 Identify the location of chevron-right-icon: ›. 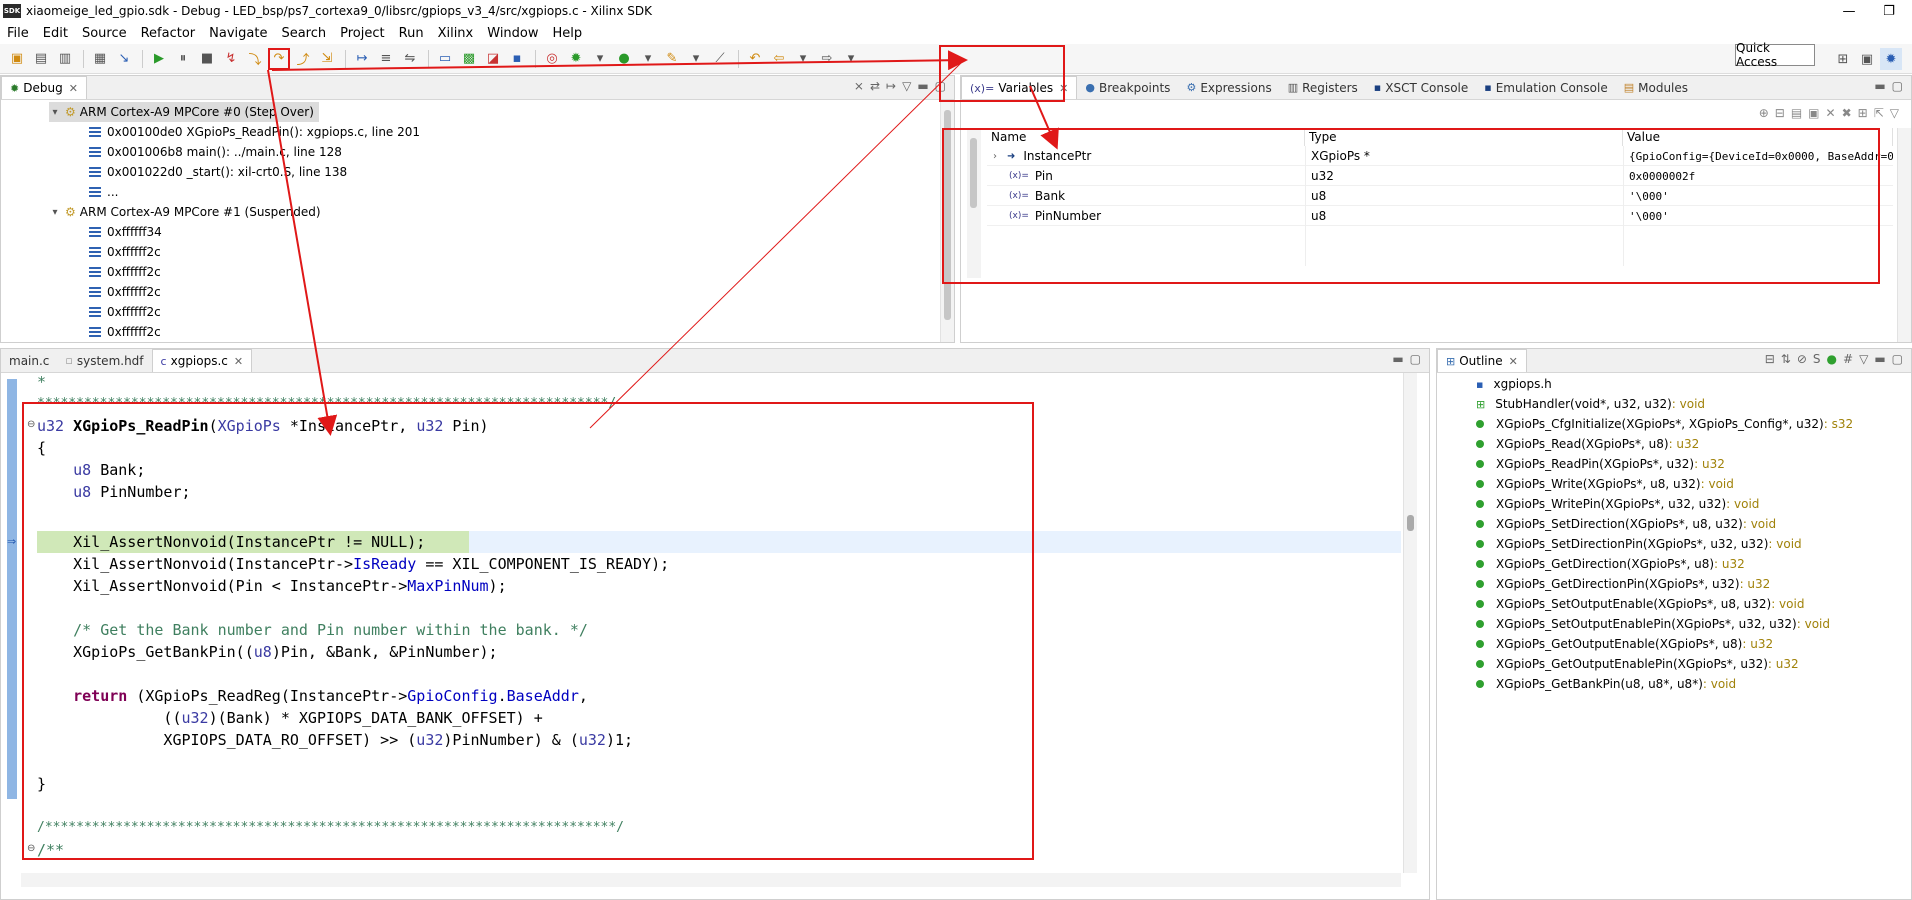
(995, 156).